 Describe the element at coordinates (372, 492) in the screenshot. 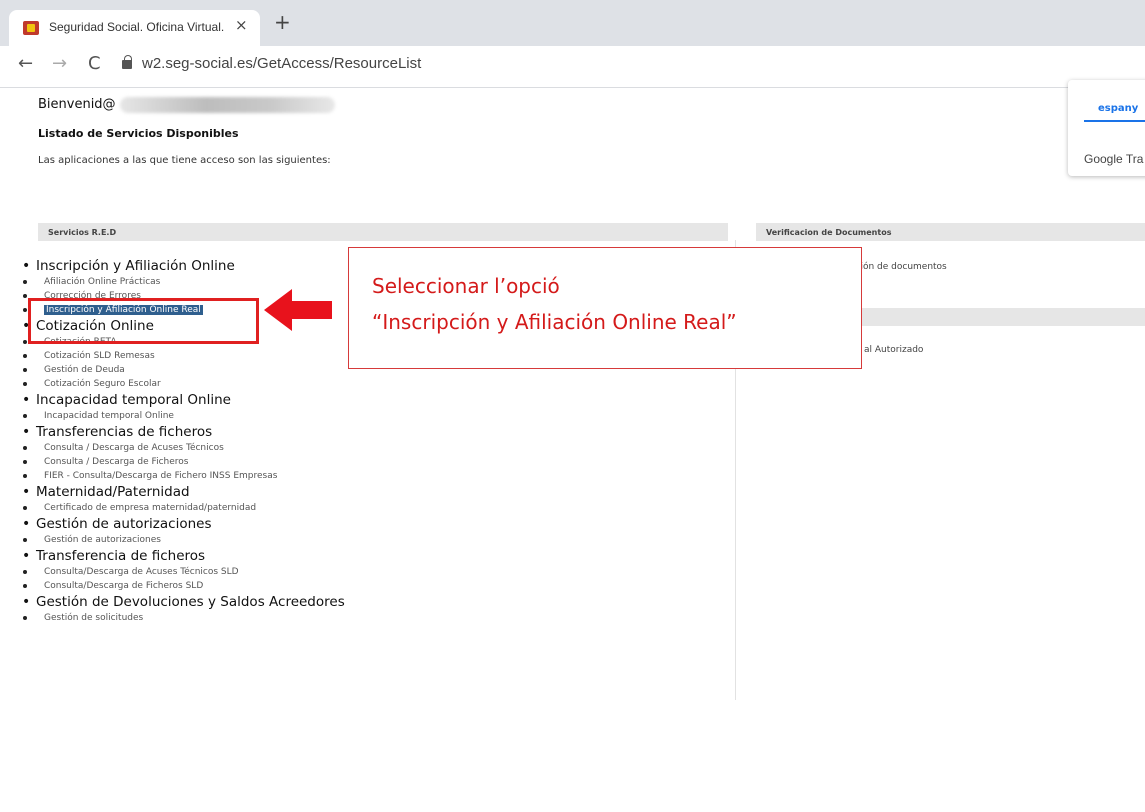

I see `service-category: Maternidad/Paternidad` at that location.